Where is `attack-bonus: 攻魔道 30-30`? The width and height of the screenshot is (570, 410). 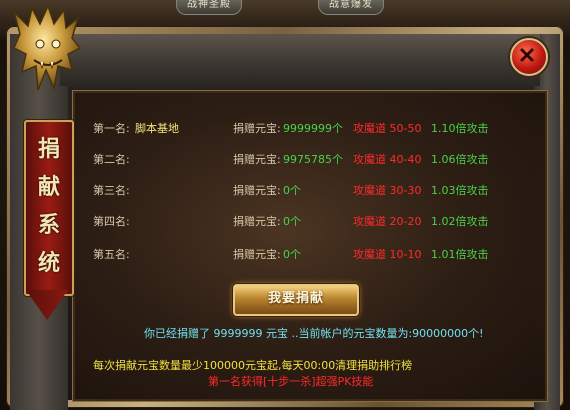 attack-bonus: 攻魔道 30-30 is located at coordinates (387, 190).